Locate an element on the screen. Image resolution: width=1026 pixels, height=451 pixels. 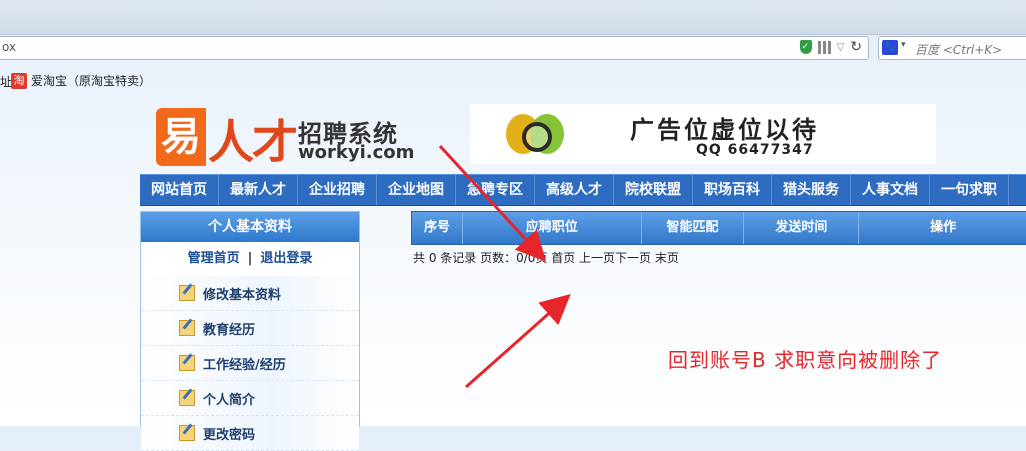
logo-url: workyi.com is located at coordinates (356, 152).